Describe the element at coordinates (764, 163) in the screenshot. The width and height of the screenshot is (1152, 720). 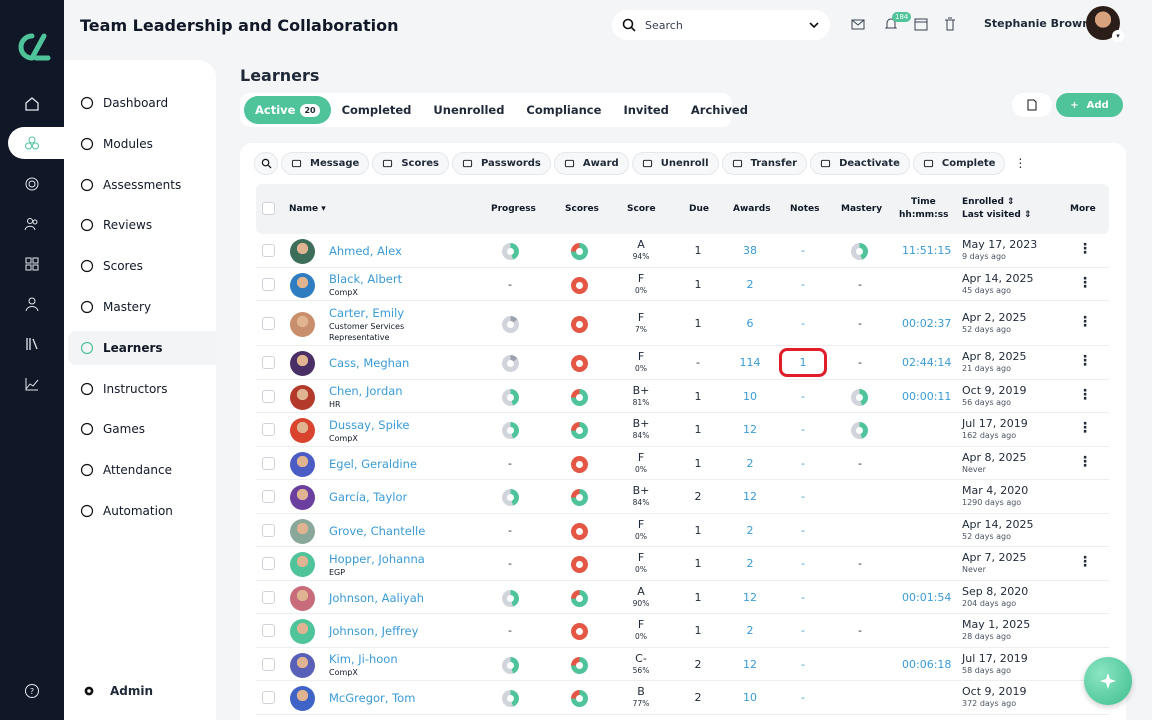
I see `transfer-button: Transfer` at that location.